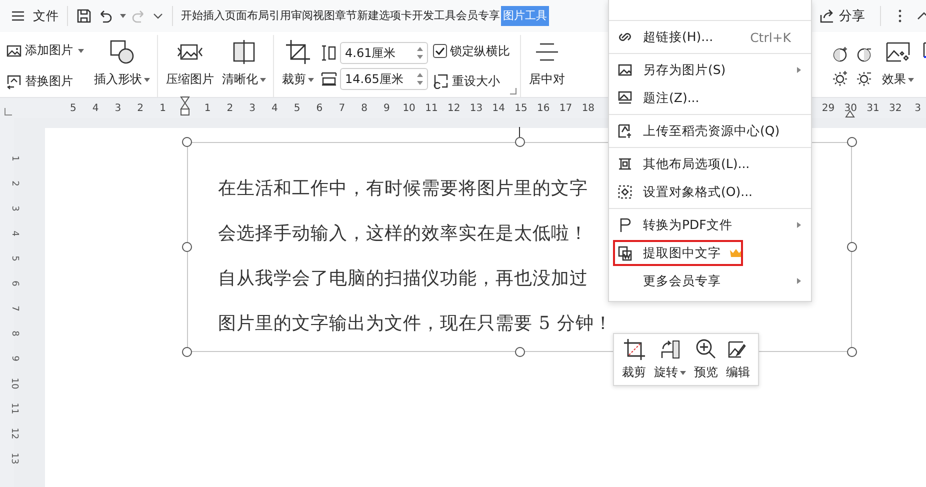 Image resolution: width=926 pixels, height=487 pixels. What do you see at coordinates (738, 359) in the screenshot?
I see `toolbar-button: 编辑` at bounding box center [738, 359].